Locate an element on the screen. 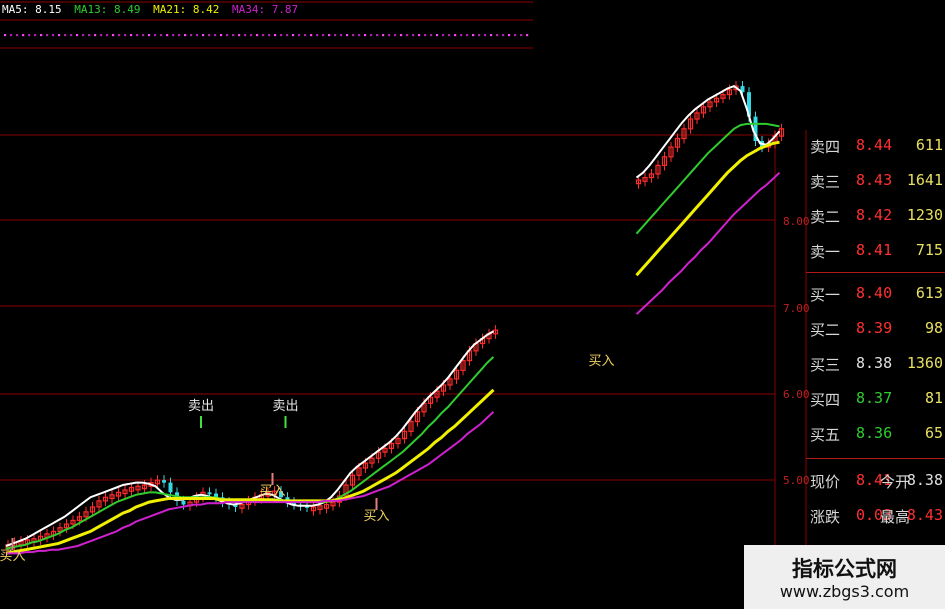 The width and height of the screenshot is (945, 609). sell-row: 卖一 8.41 715 is located at coordinates (875, 252).